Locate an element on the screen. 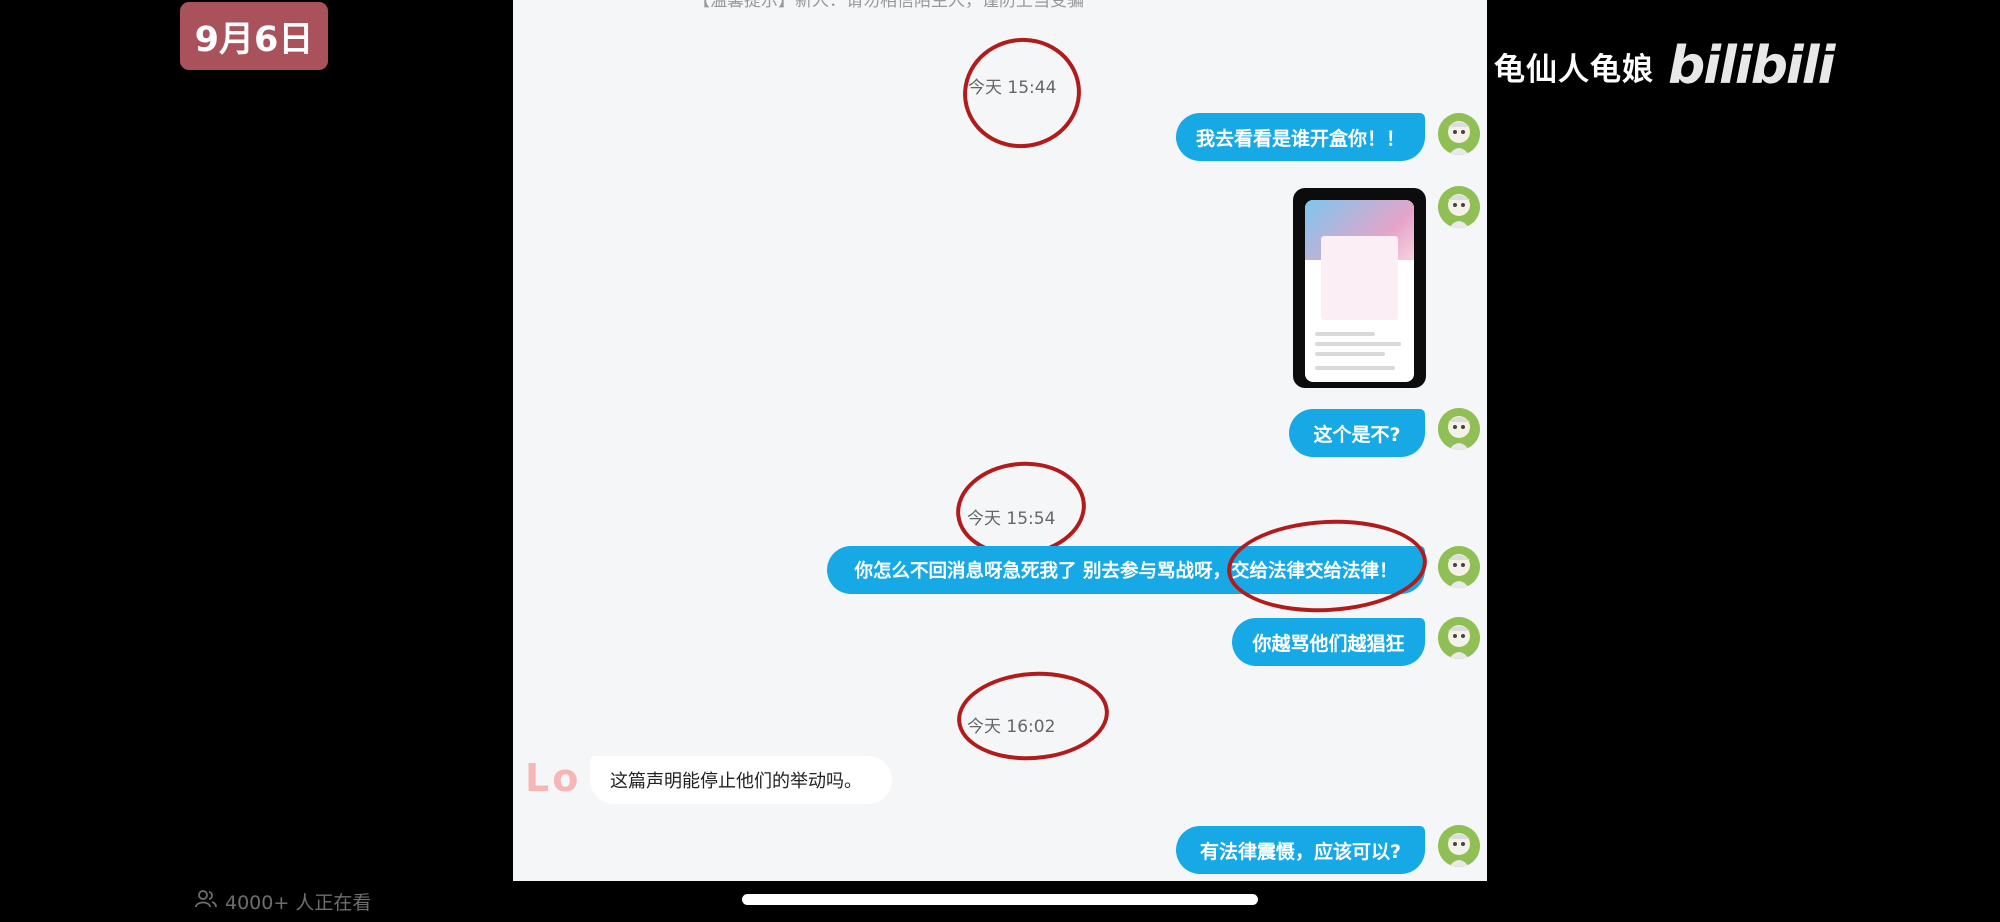 The image size is (2000, 922). people-icon is located at coordinates (206, 901).